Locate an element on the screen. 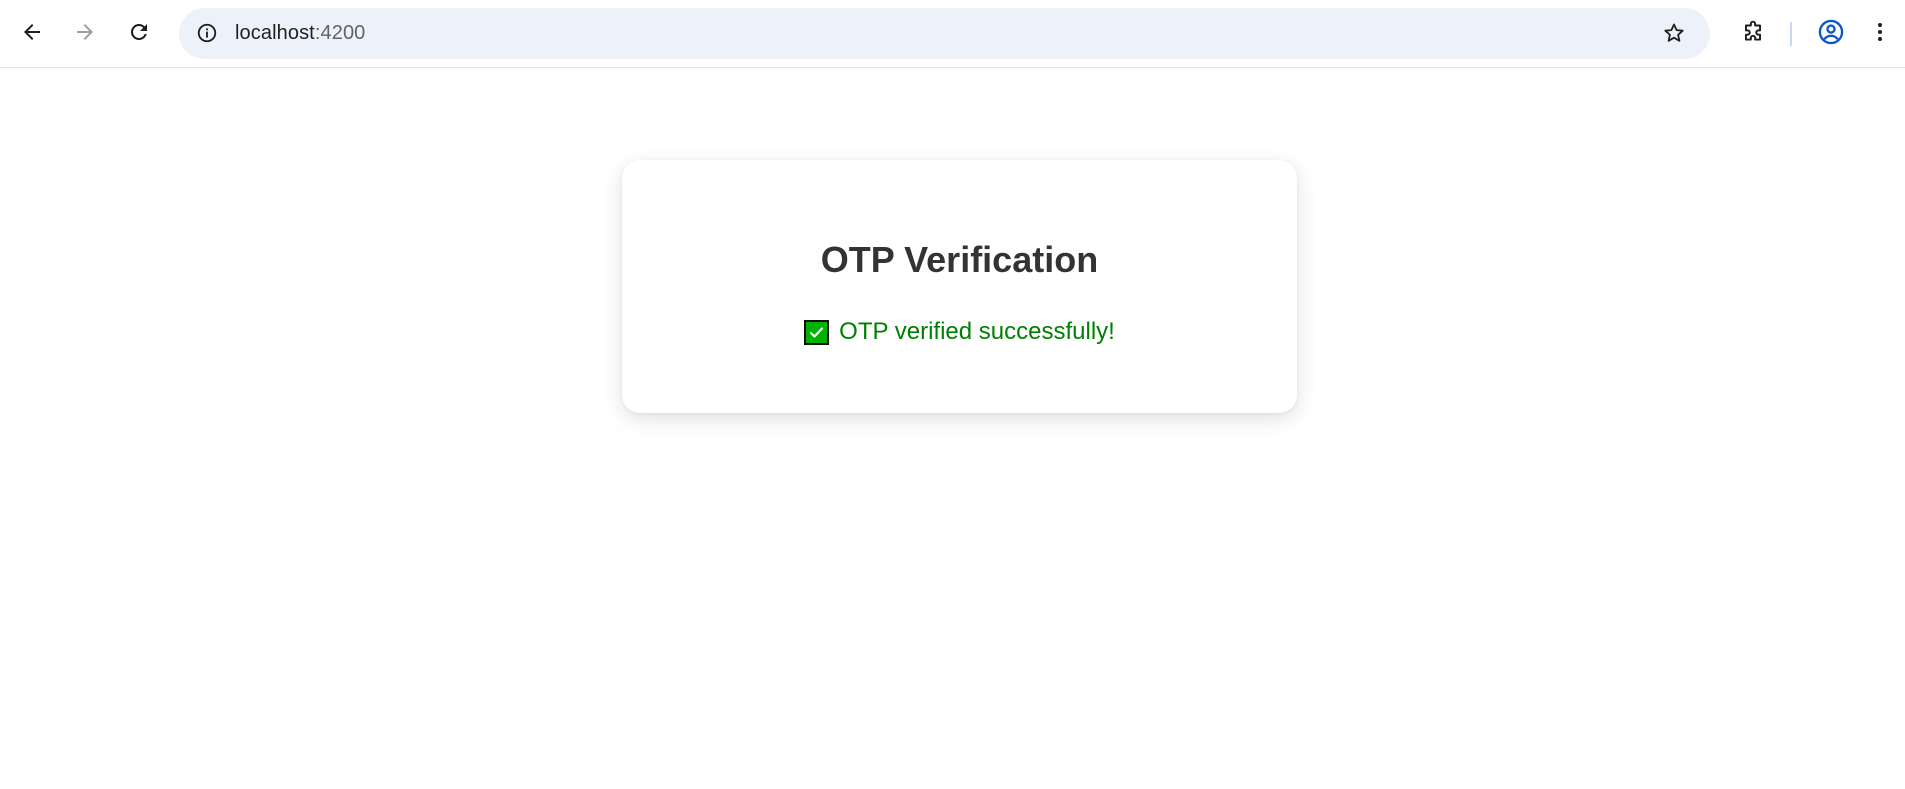 Image resolution: width=1905 pixels, height=789 pixels. reload-button is located at coordinates (139, 32).